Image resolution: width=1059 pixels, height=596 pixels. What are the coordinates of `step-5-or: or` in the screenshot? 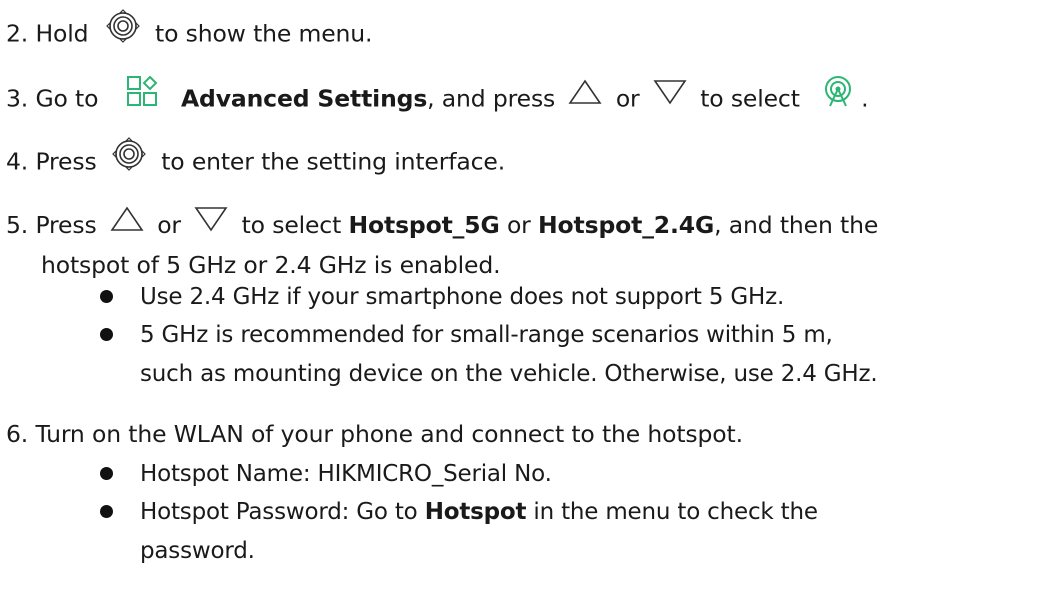 It's located at (169, 225).